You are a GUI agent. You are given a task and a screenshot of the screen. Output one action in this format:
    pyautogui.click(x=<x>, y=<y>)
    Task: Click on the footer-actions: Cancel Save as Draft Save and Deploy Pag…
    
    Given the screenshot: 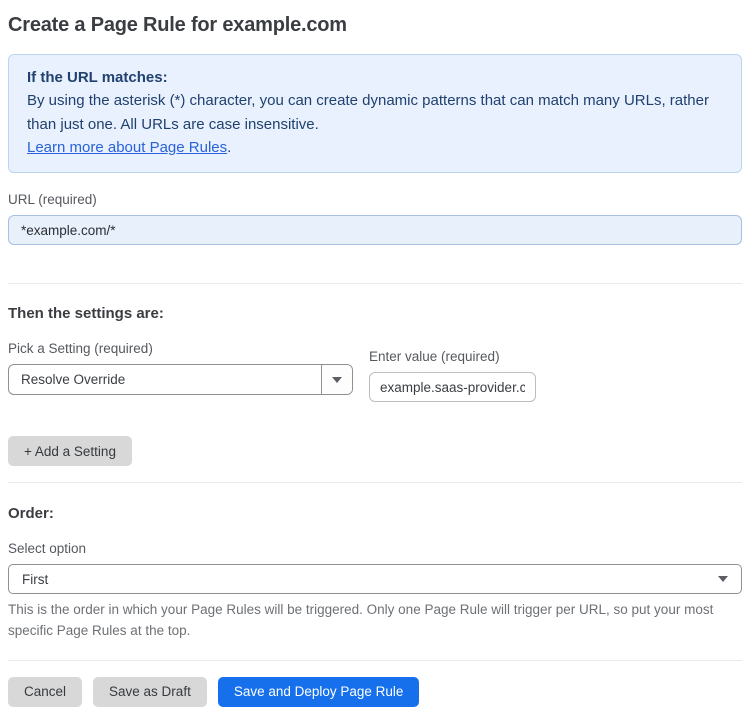 What is the action you would take?
    pyautogui.click(x=375, y=691)
    